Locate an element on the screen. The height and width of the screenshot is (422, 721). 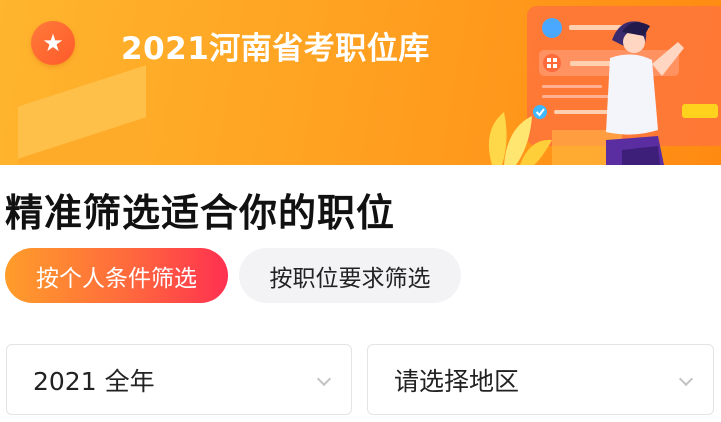
tab-filter-by-position-requirements: 按职位要求筛选 is located at coordinates (350, 275).